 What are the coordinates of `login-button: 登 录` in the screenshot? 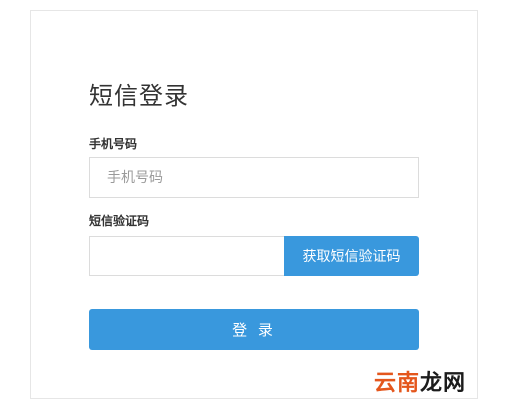 It's located at (254, 329).